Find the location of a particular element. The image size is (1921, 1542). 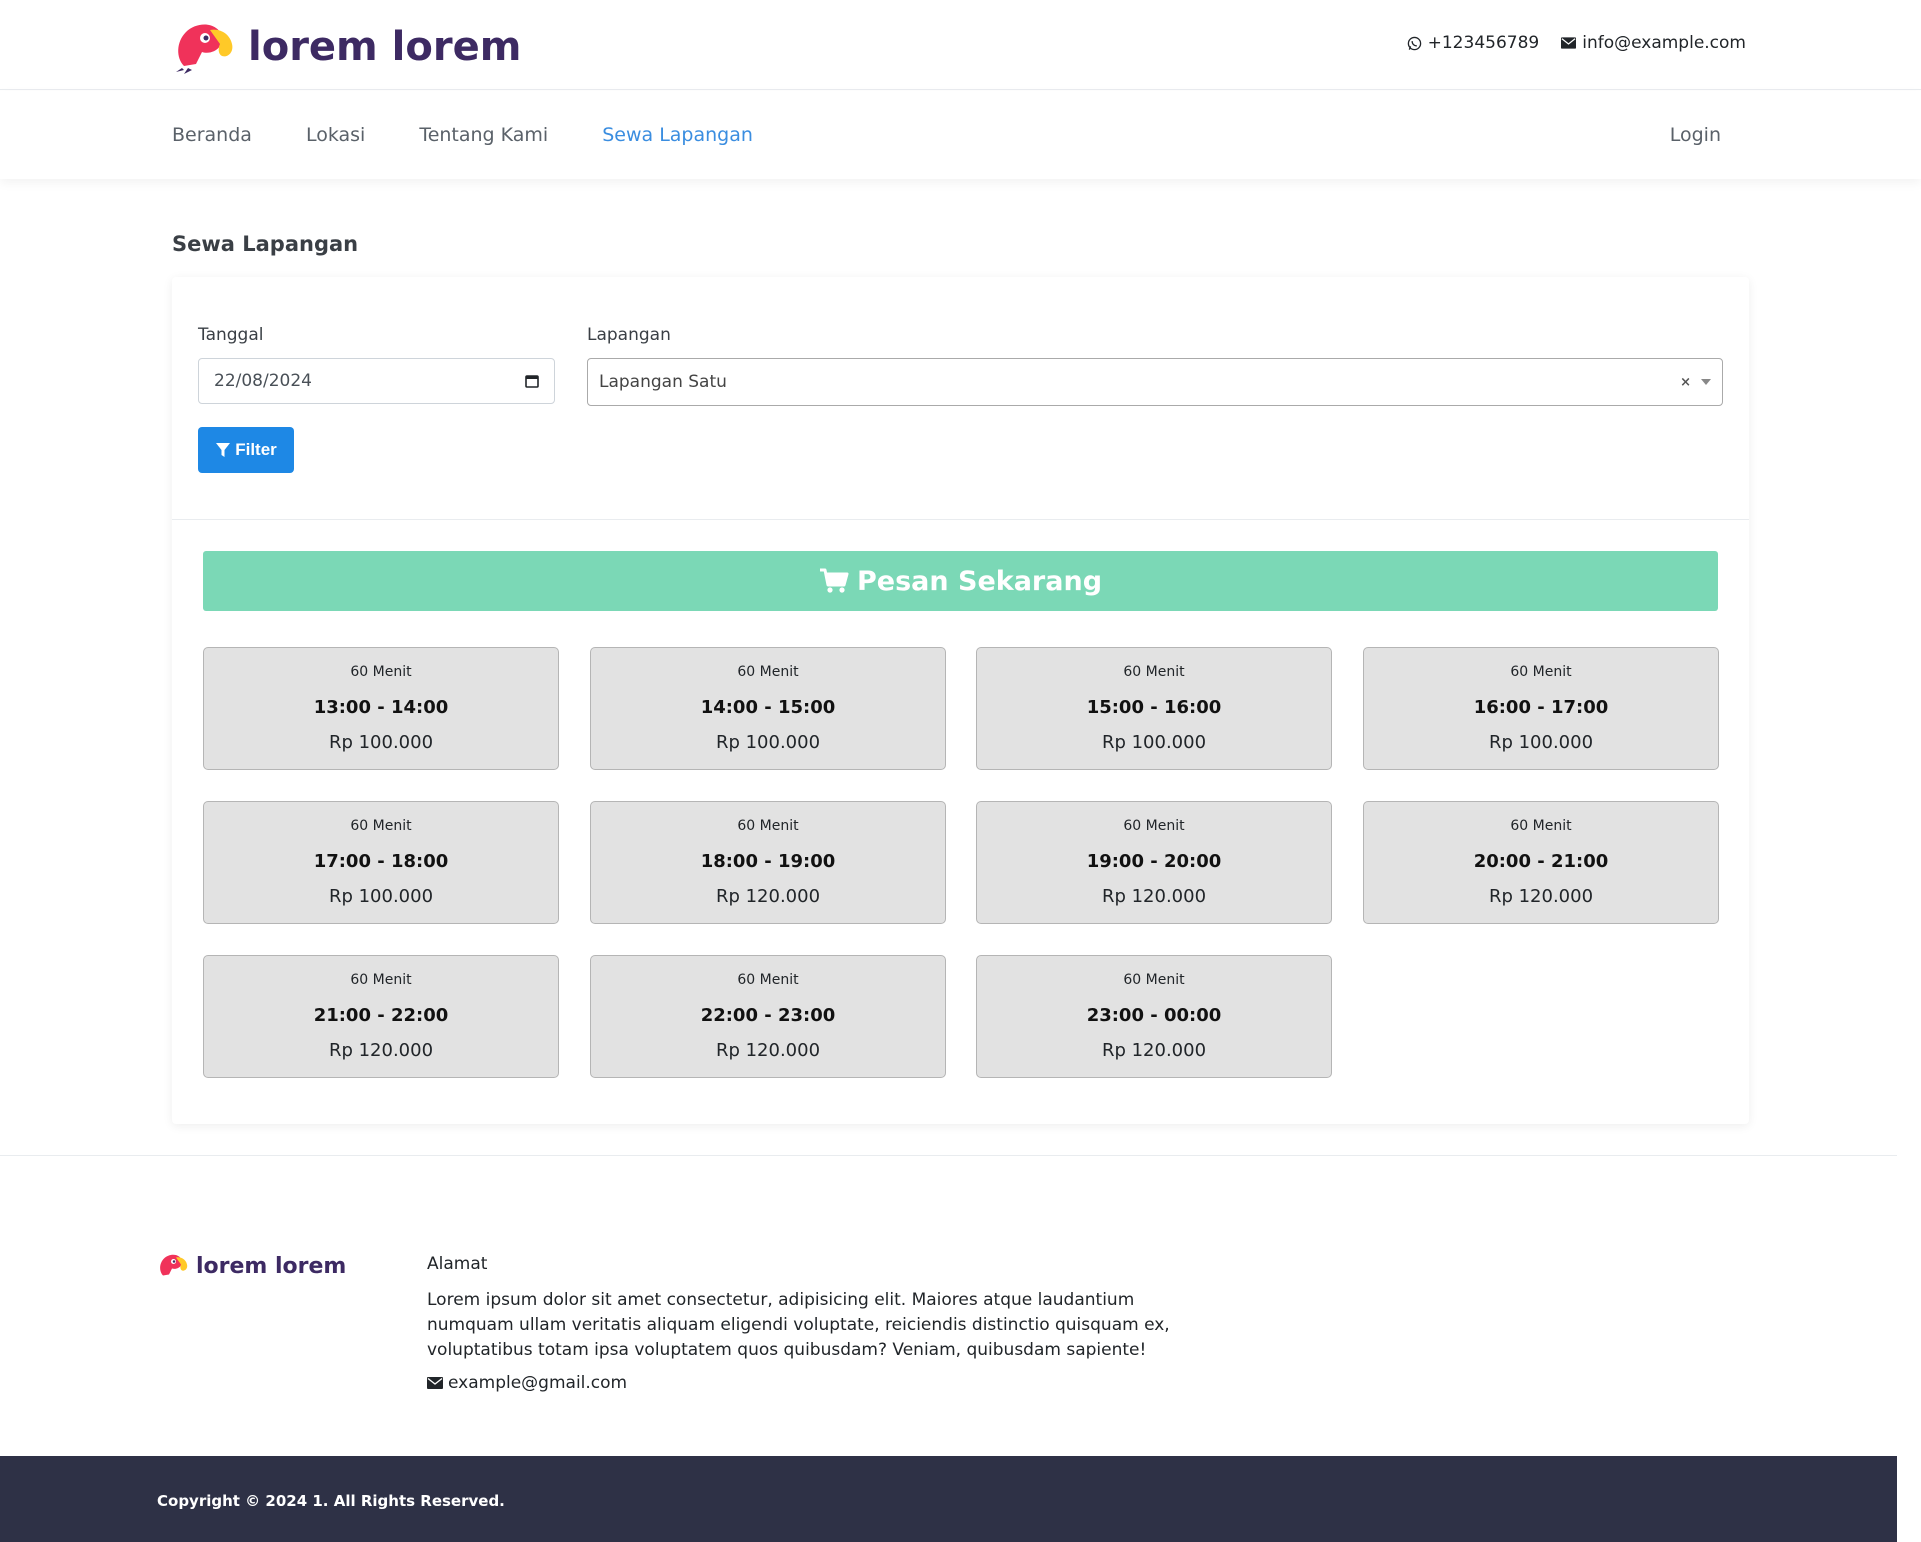

slot-time: 16:00 - 17:00 is located at coordinates (1541, 707).